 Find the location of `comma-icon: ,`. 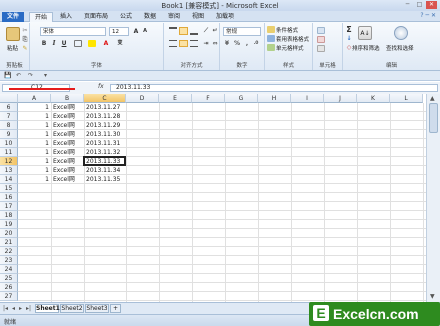

comma-icon: , is located at coordinates (247, 43).